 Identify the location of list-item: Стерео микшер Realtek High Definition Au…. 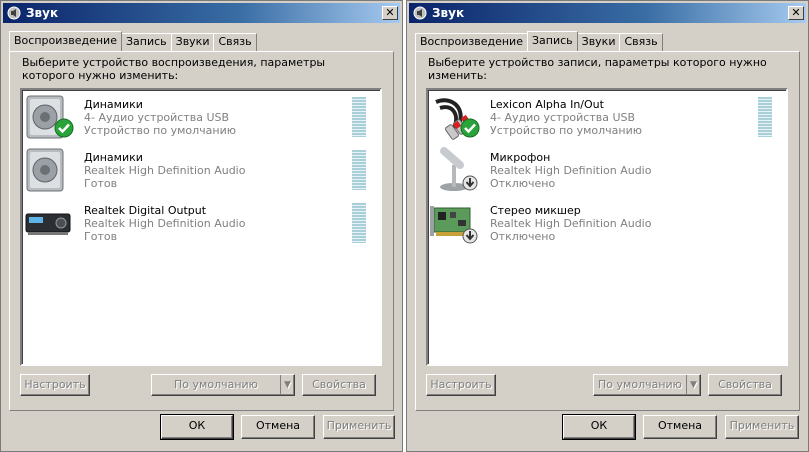
(605, 223).